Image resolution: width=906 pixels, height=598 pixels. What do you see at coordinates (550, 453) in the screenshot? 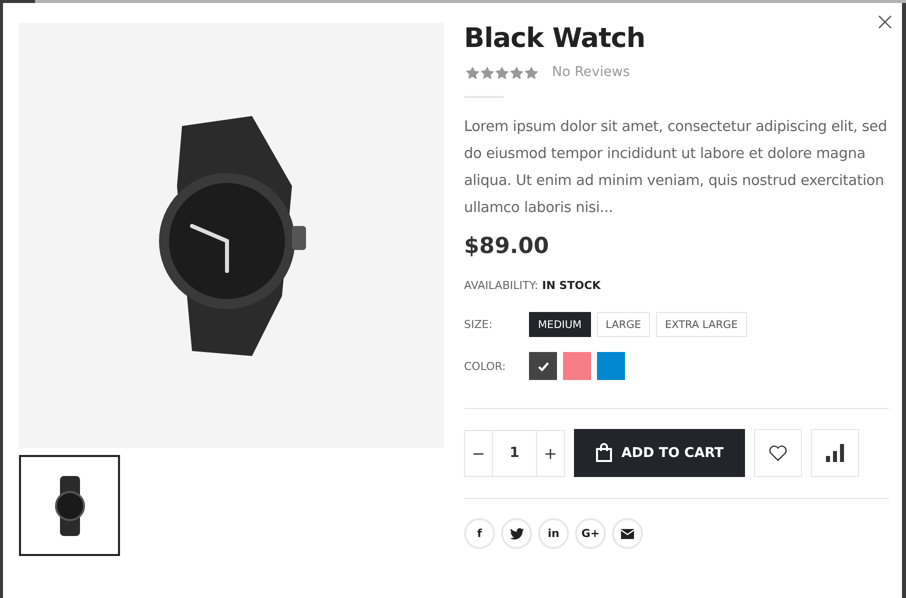
I see `increase-button: +` at bounding box center [550, 453].